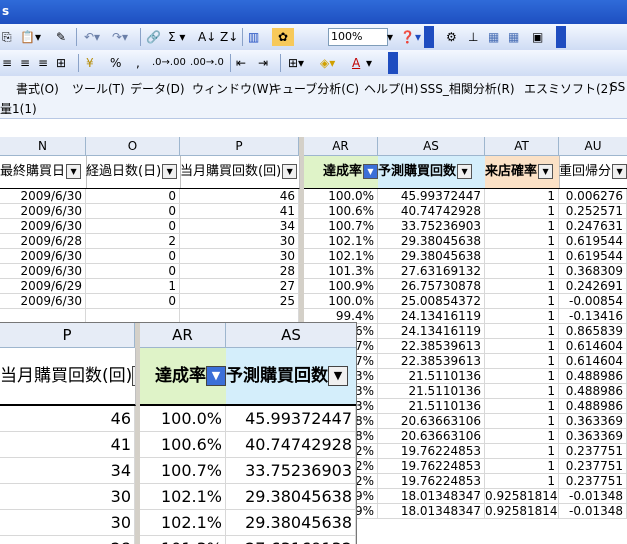 The height and width of the screenshot is (544, 627). What do you see at coordinates (239, 301) in the screenshot?
I see `cell-monthly-purchases: 25` at bounding box center [239, 301].